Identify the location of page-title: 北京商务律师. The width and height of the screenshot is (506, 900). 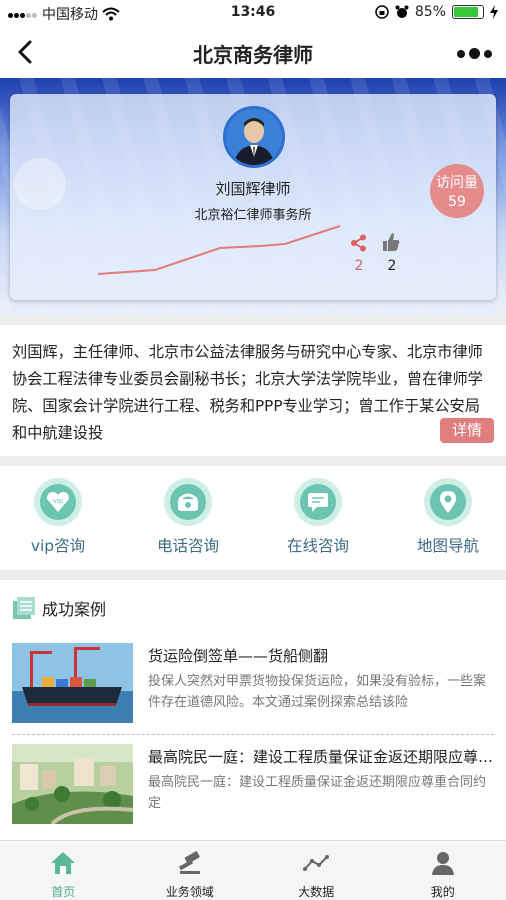
(253, 55).